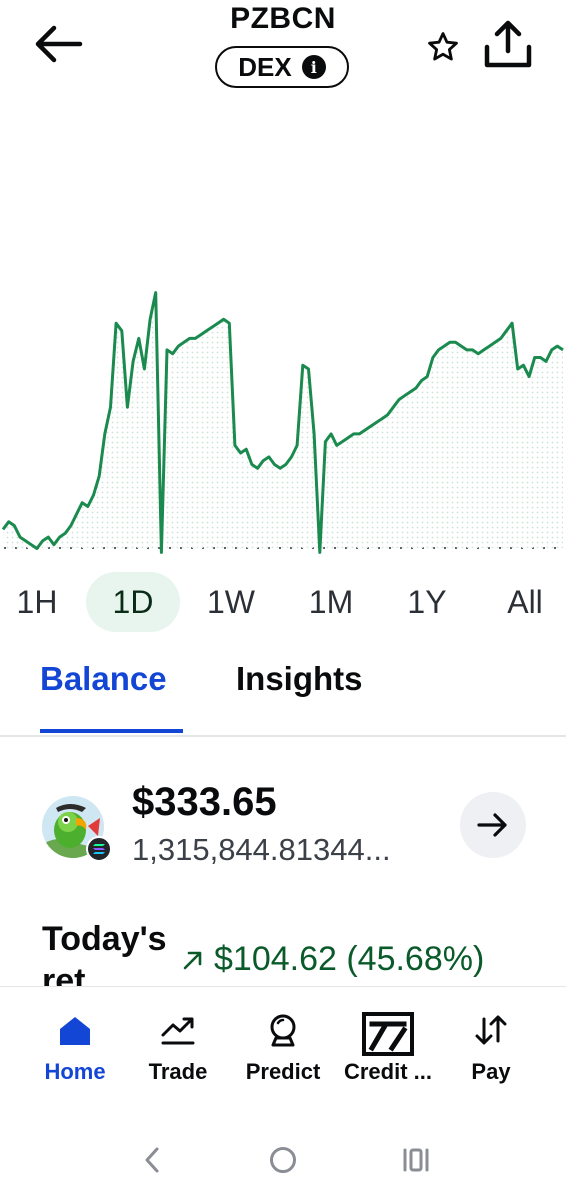 This screenshot has width=566, height=1200. Describe the element at coordinates (283, 1030) in the screenshot. I see `crystal-ball-icon` at that location.